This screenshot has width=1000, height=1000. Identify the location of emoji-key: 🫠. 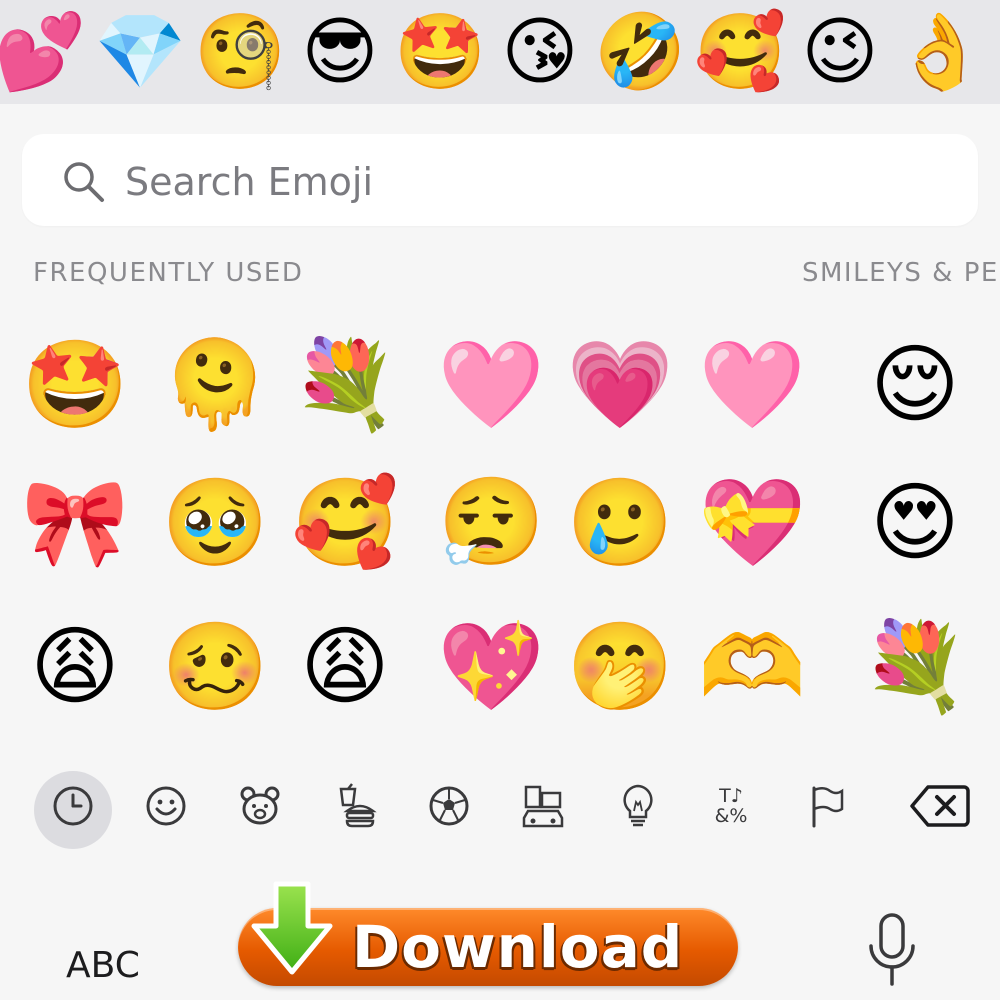
(215, 385).